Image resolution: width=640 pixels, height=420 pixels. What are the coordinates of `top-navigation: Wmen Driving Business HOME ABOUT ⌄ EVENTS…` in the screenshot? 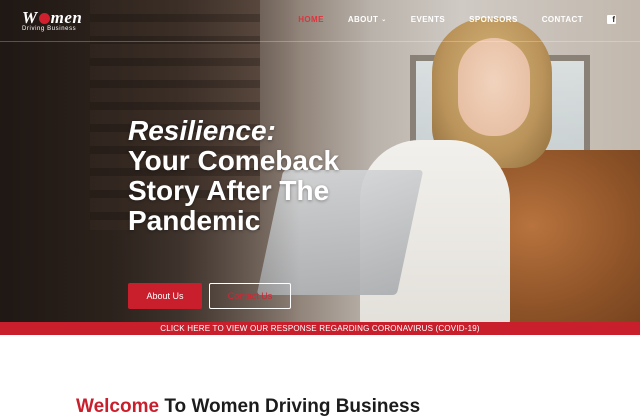 It's located at (320, 21).